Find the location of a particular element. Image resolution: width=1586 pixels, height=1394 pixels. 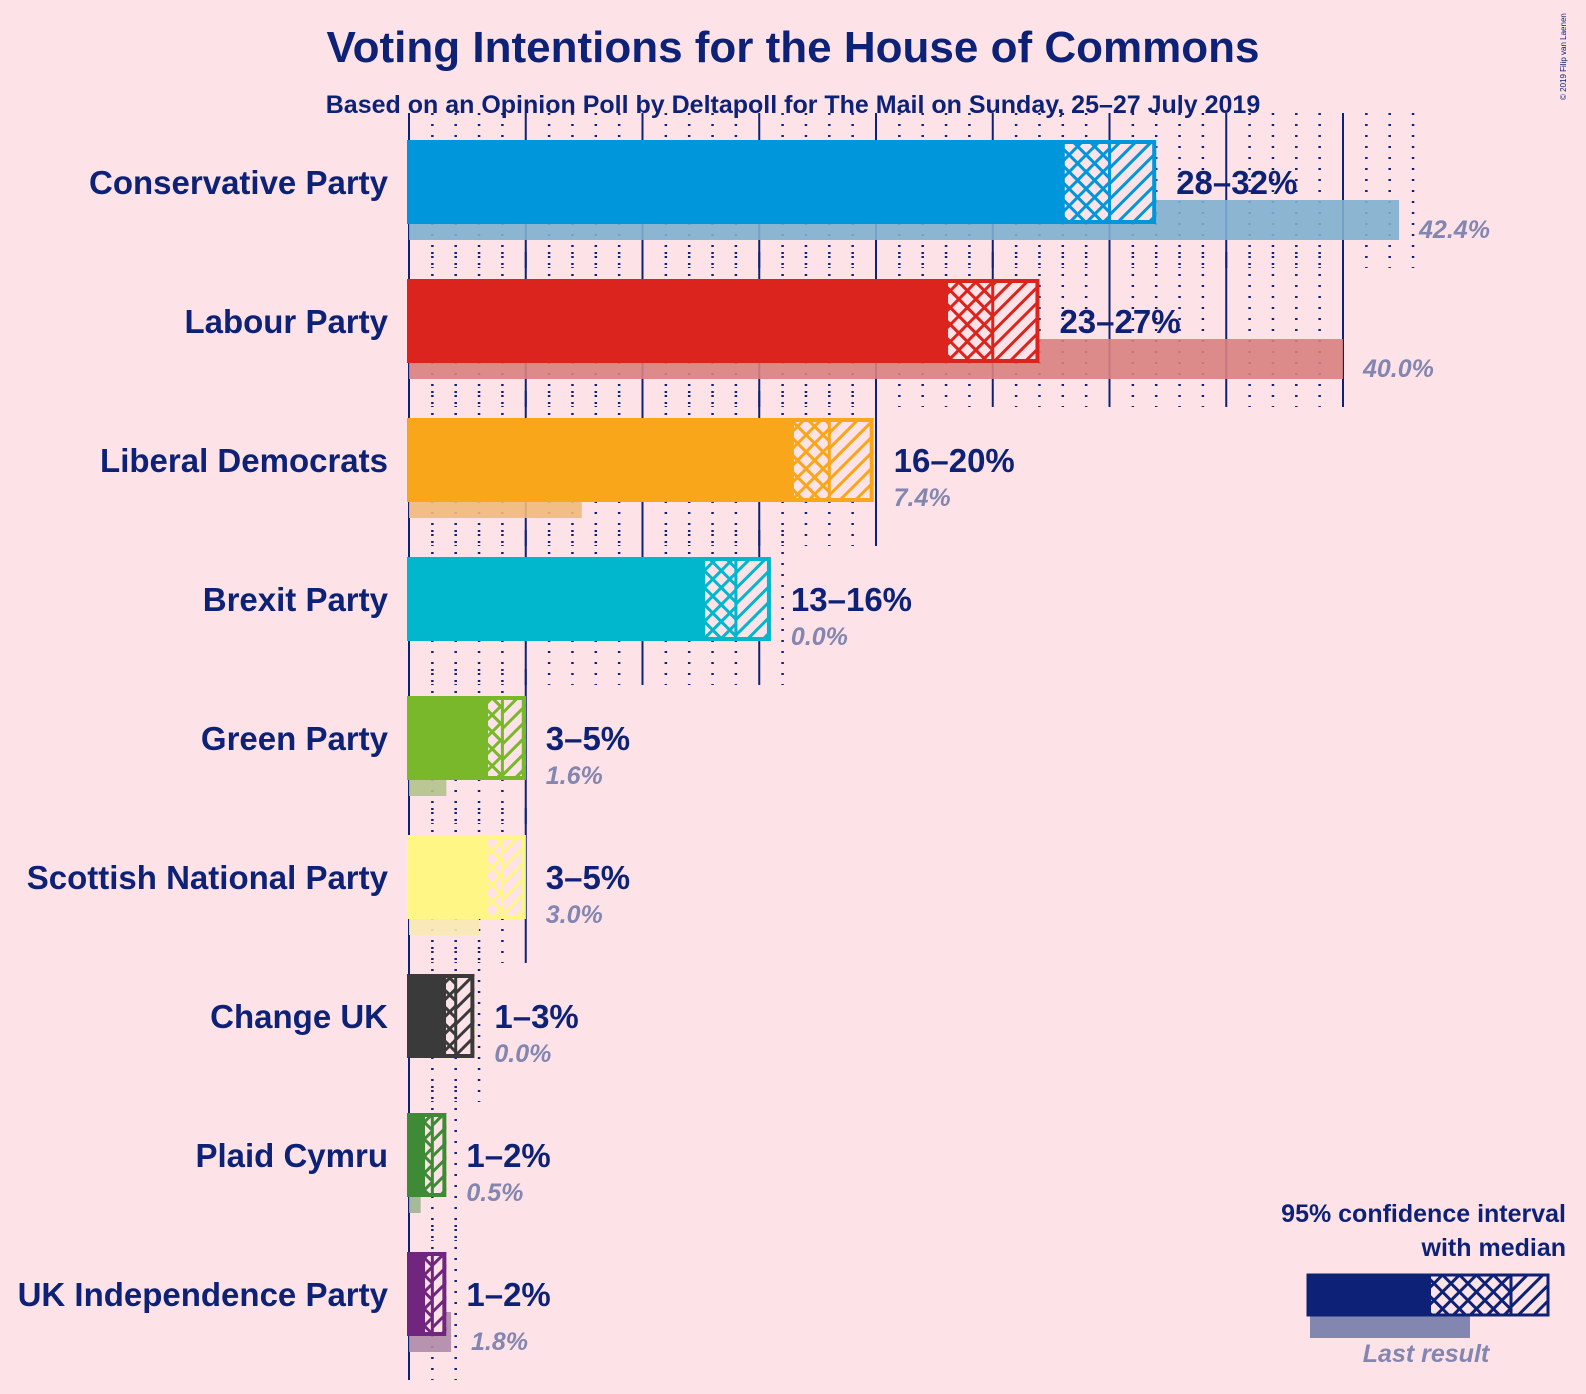

range-label: 1–3% is located at coordinates (536, 1016).